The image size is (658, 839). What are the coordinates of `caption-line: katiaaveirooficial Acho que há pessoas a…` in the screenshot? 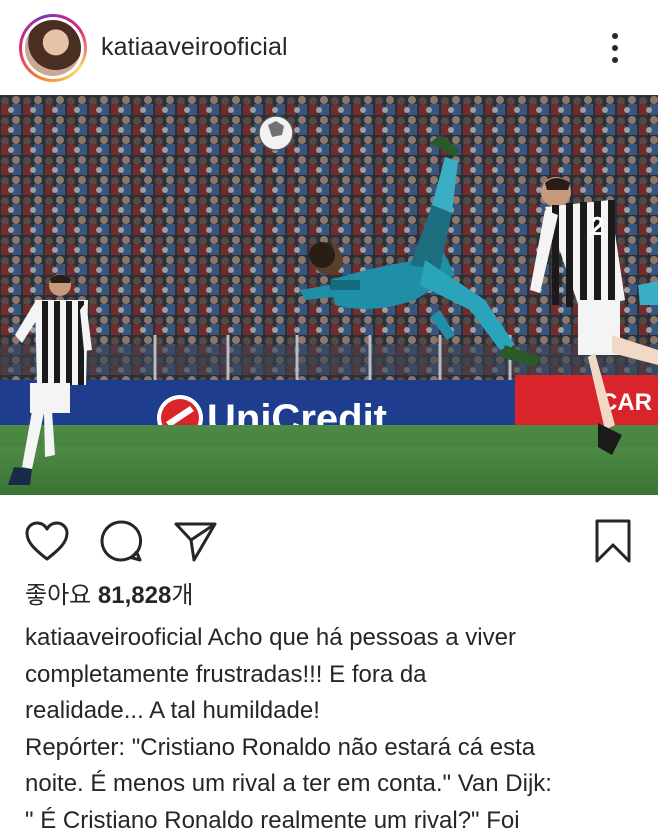 It's located at (335, 638).